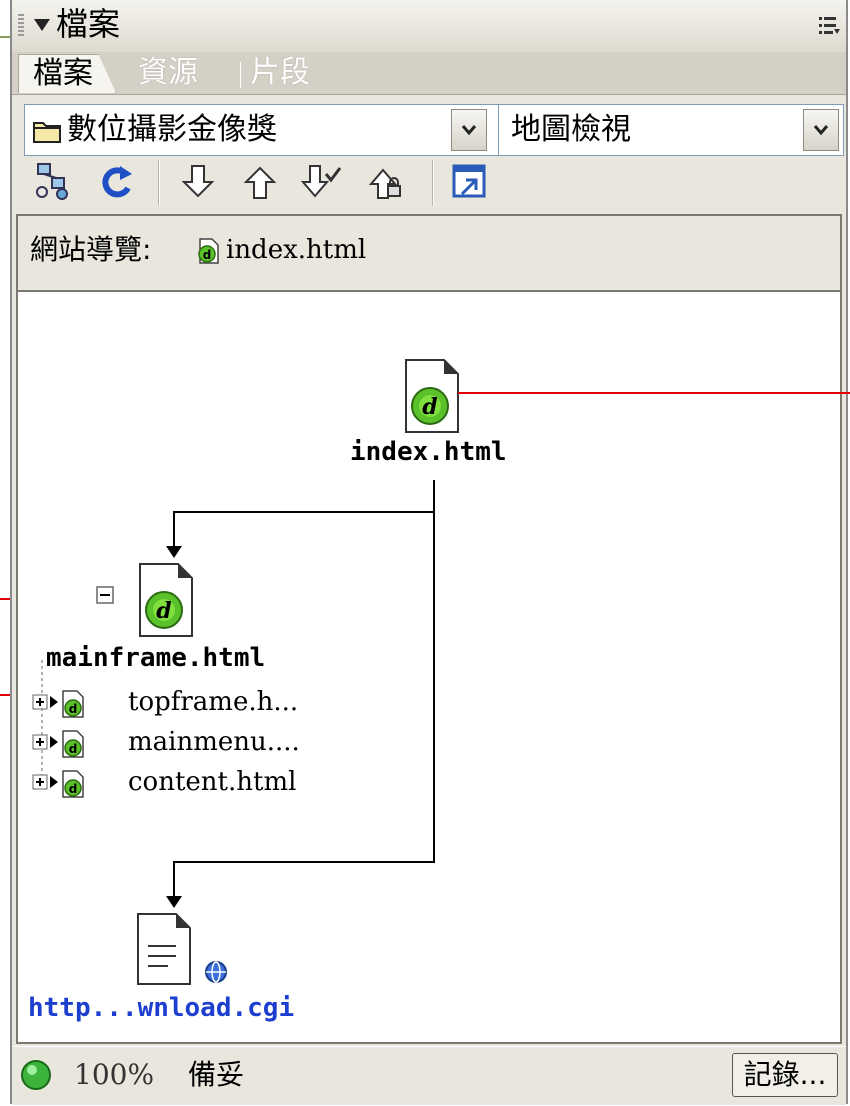 The width and height of the screenshot is (850, 1106). What do you see at coordinates (470, 182) in the screenshot?
I see `expand-icon` at bounding box center [470, 182].